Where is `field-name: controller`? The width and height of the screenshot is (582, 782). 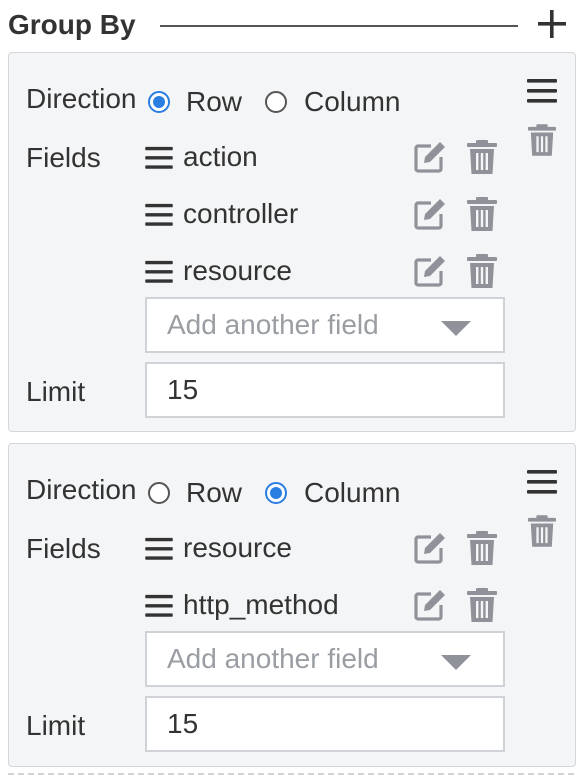
field-name: controller is located at coordinates (241, 213).